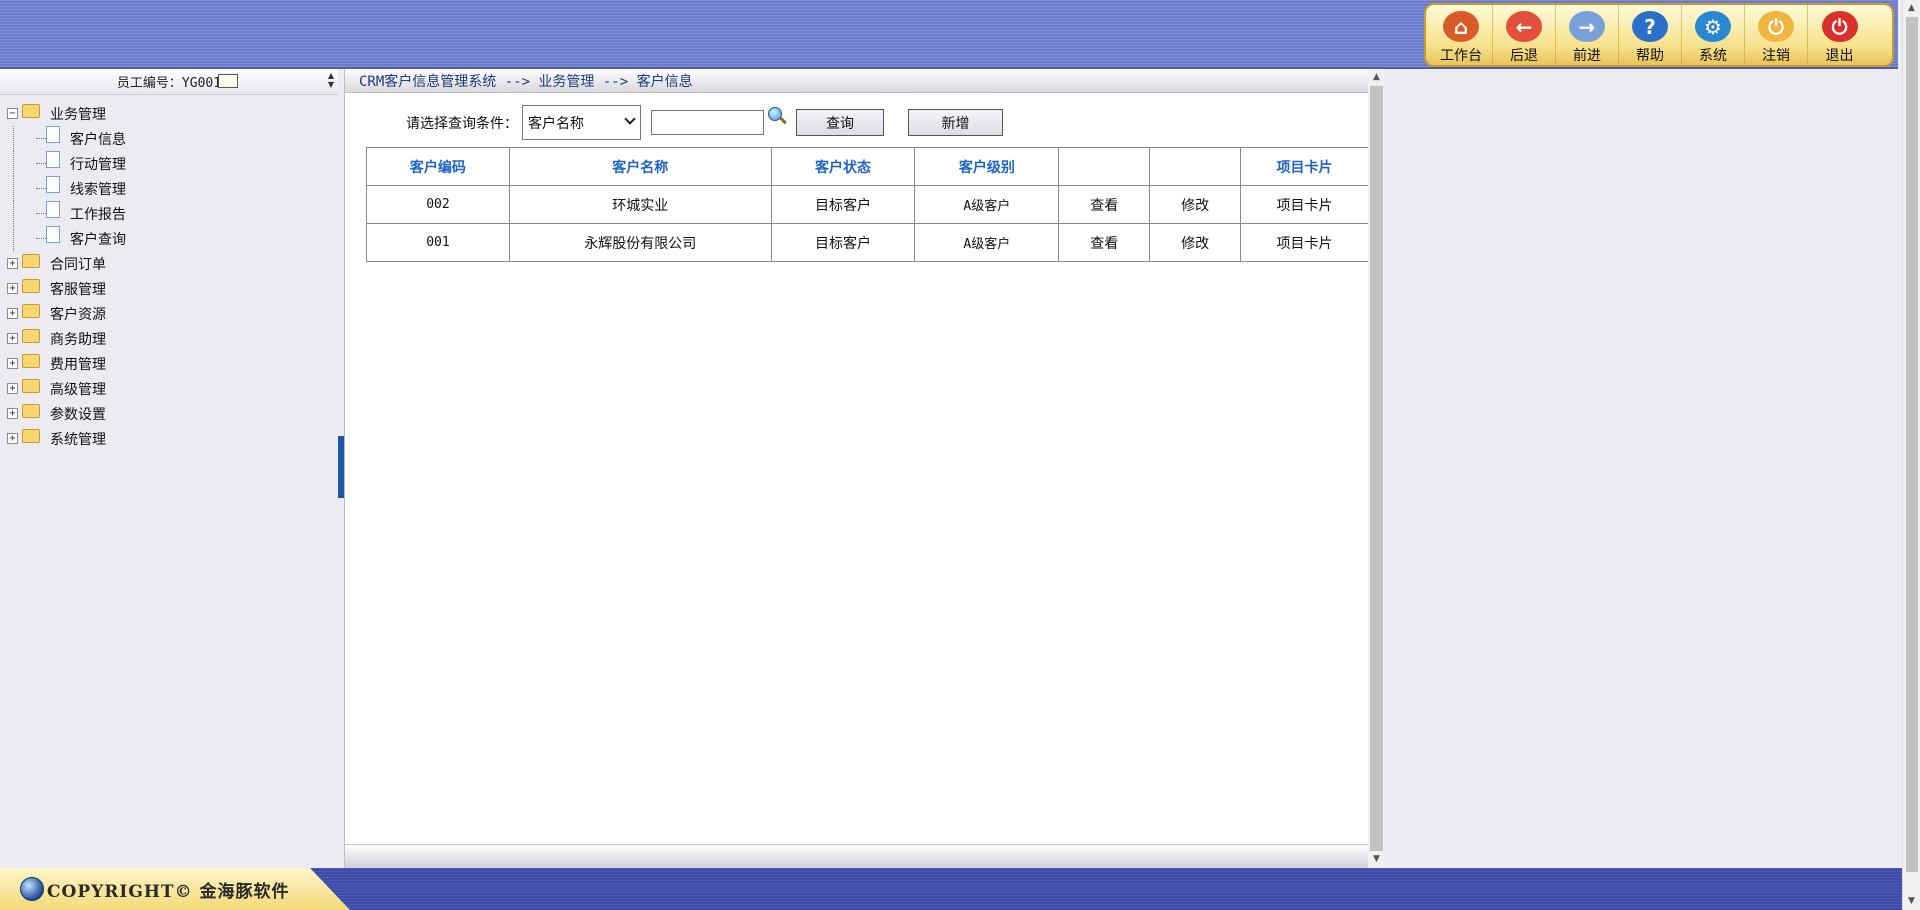 This screenshot has width=1920, height=910. I want to click on help-icon: ?, so click(1650, 26).